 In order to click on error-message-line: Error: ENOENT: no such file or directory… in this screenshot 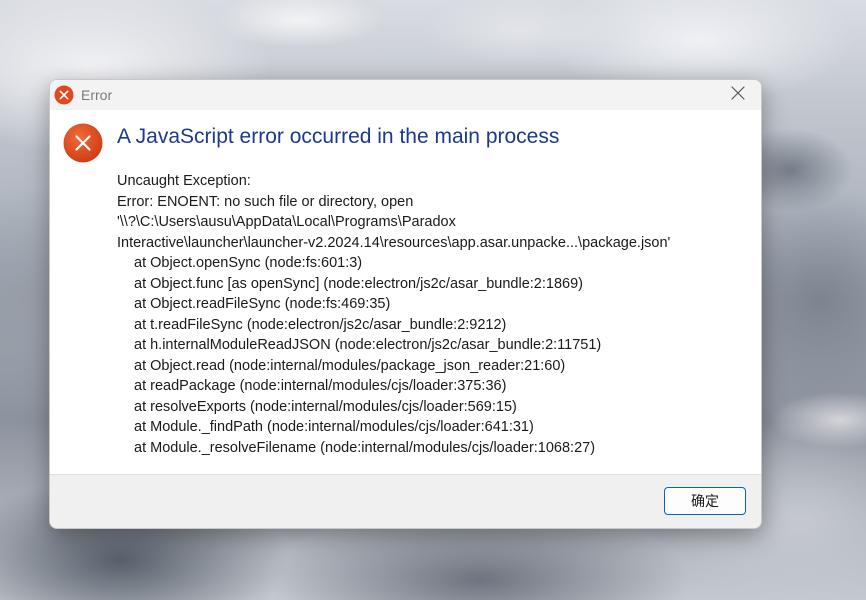, I will do `click(265, 201)`.